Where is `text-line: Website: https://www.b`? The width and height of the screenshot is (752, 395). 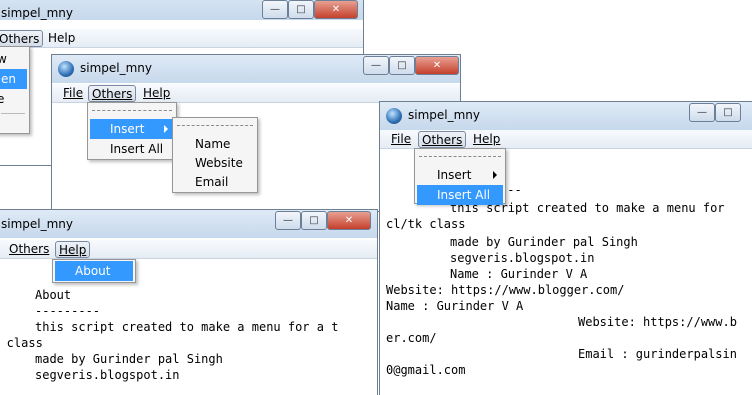 text-line: Website: https://www.b is located at coordinates (657, 322).